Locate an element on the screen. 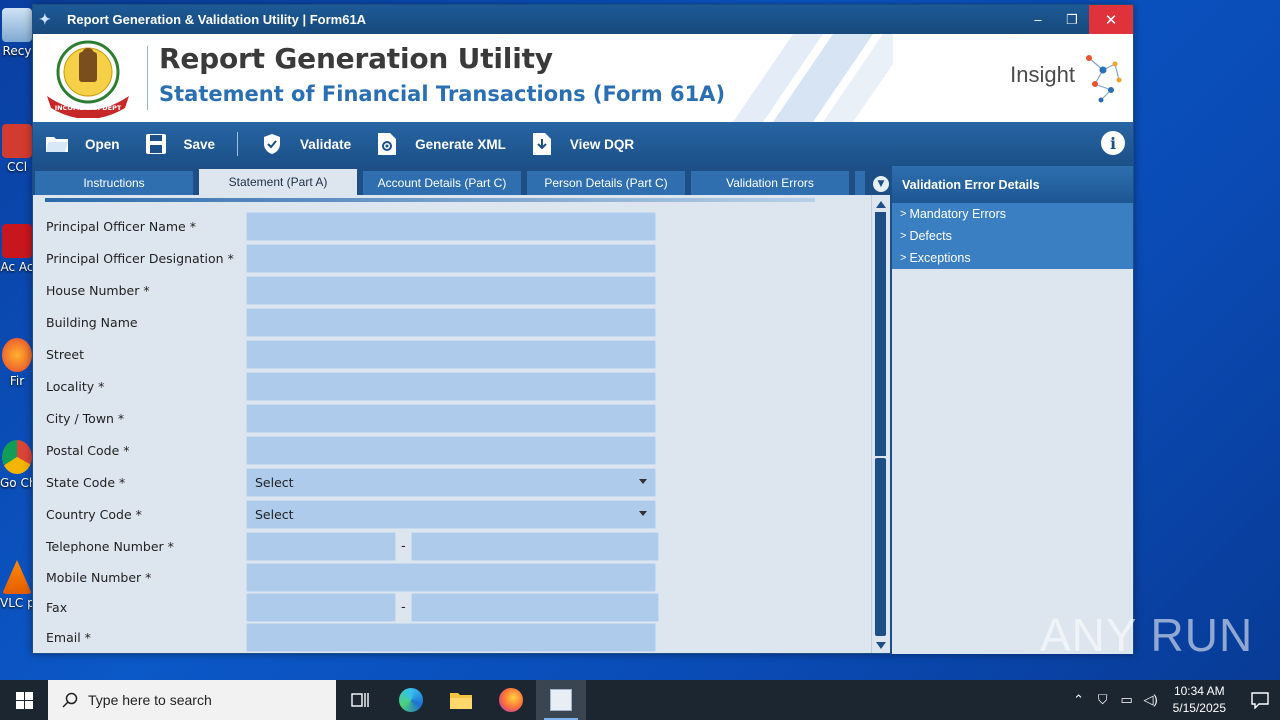  telephone-number-input is located at coordinates (535, 546).